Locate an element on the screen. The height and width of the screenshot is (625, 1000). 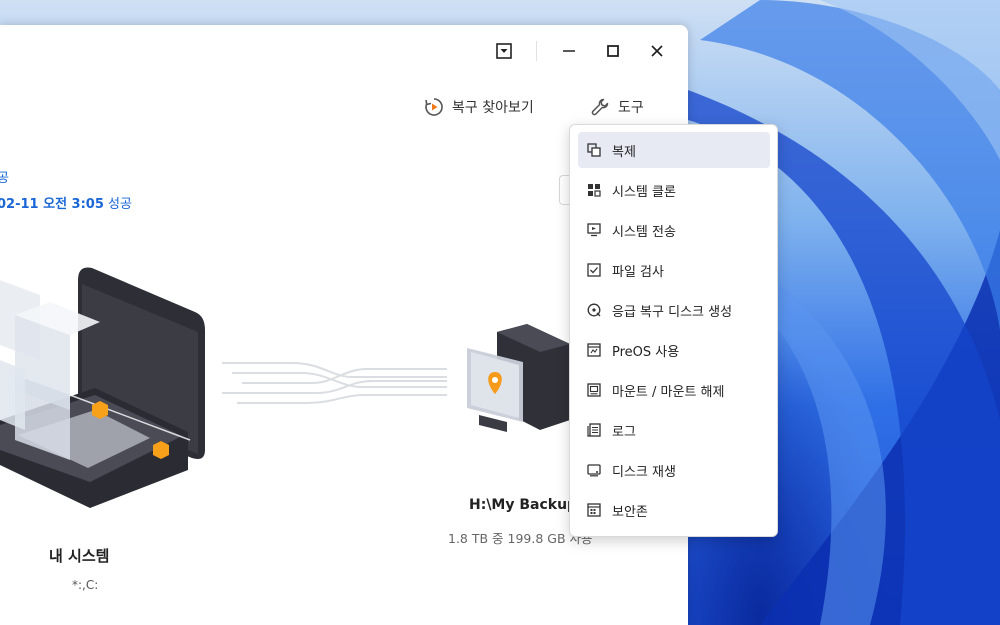
transfer-lines is located at coordinates (334, 383).